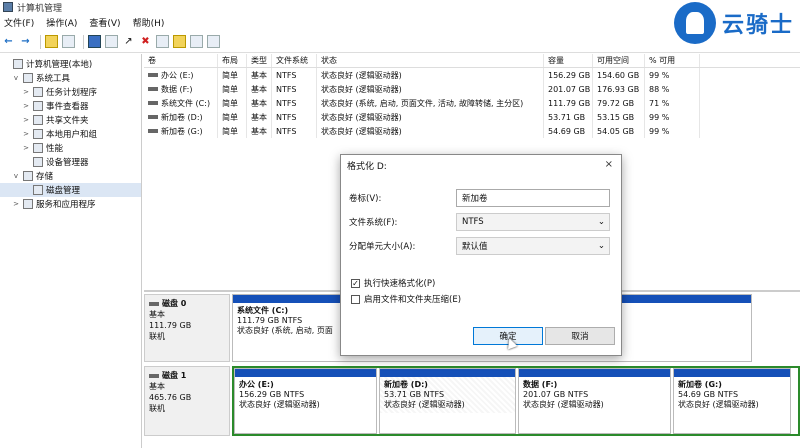 This screenshot has width=800, height=448. What do you see at coordinates (174, 303) in the screenshot?
I see `disk-0-name: 磁盘 0` at bounding box center [174, 303].